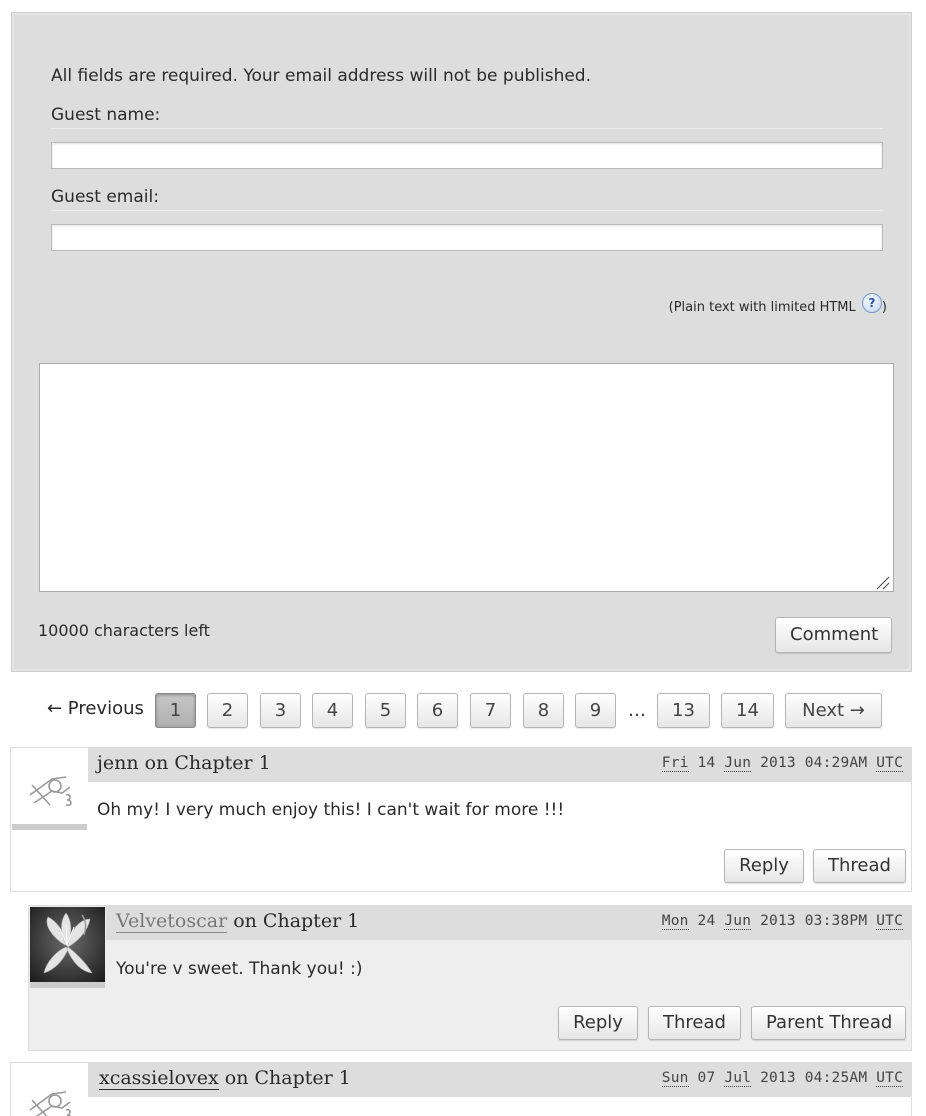 The image size is (926, 1116). Describe the element at coordinates (106, 115) in the screenshot. I see `guest-name-label: Guest name:` at that location.